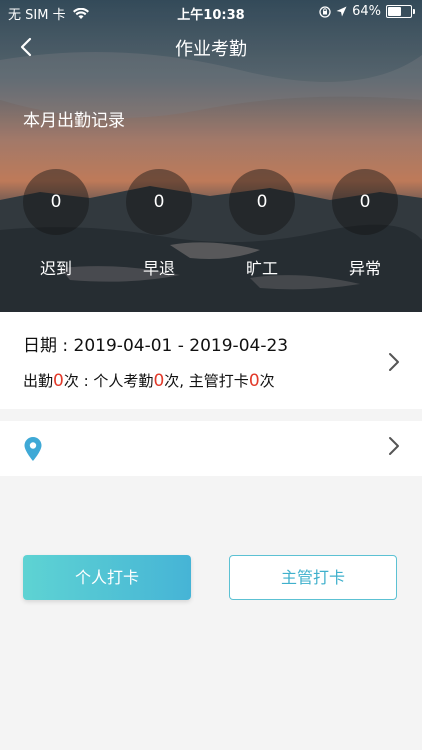  I want to click on manager-clock-in-button: 主管打卡, so click(313, 577).